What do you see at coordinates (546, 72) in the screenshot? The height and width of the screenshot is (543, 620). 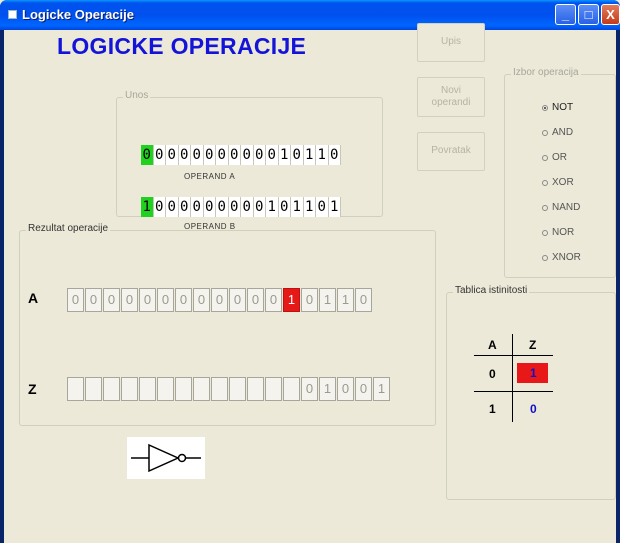 I see `izbor-legend: Izbor operacija` at bounding box center [546, 72].